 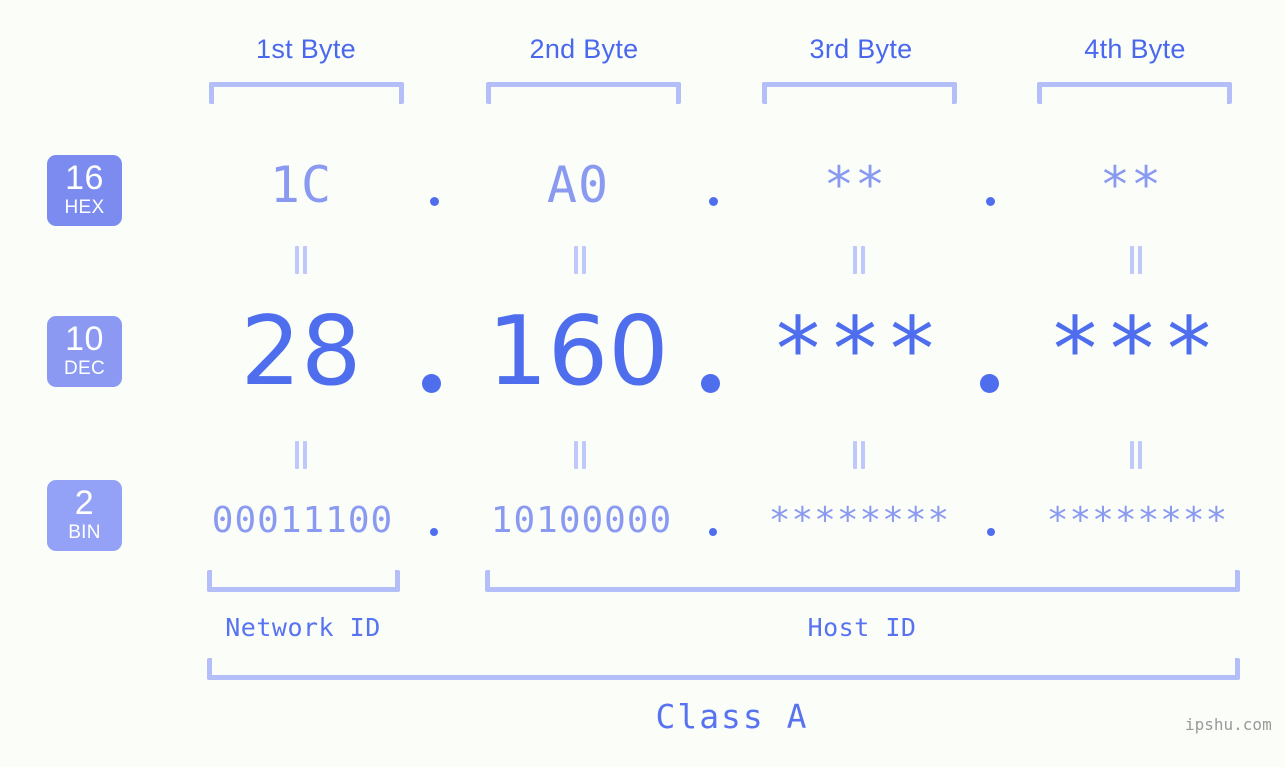 I want to click on host-id-bracket, so click(x=862, y=581).